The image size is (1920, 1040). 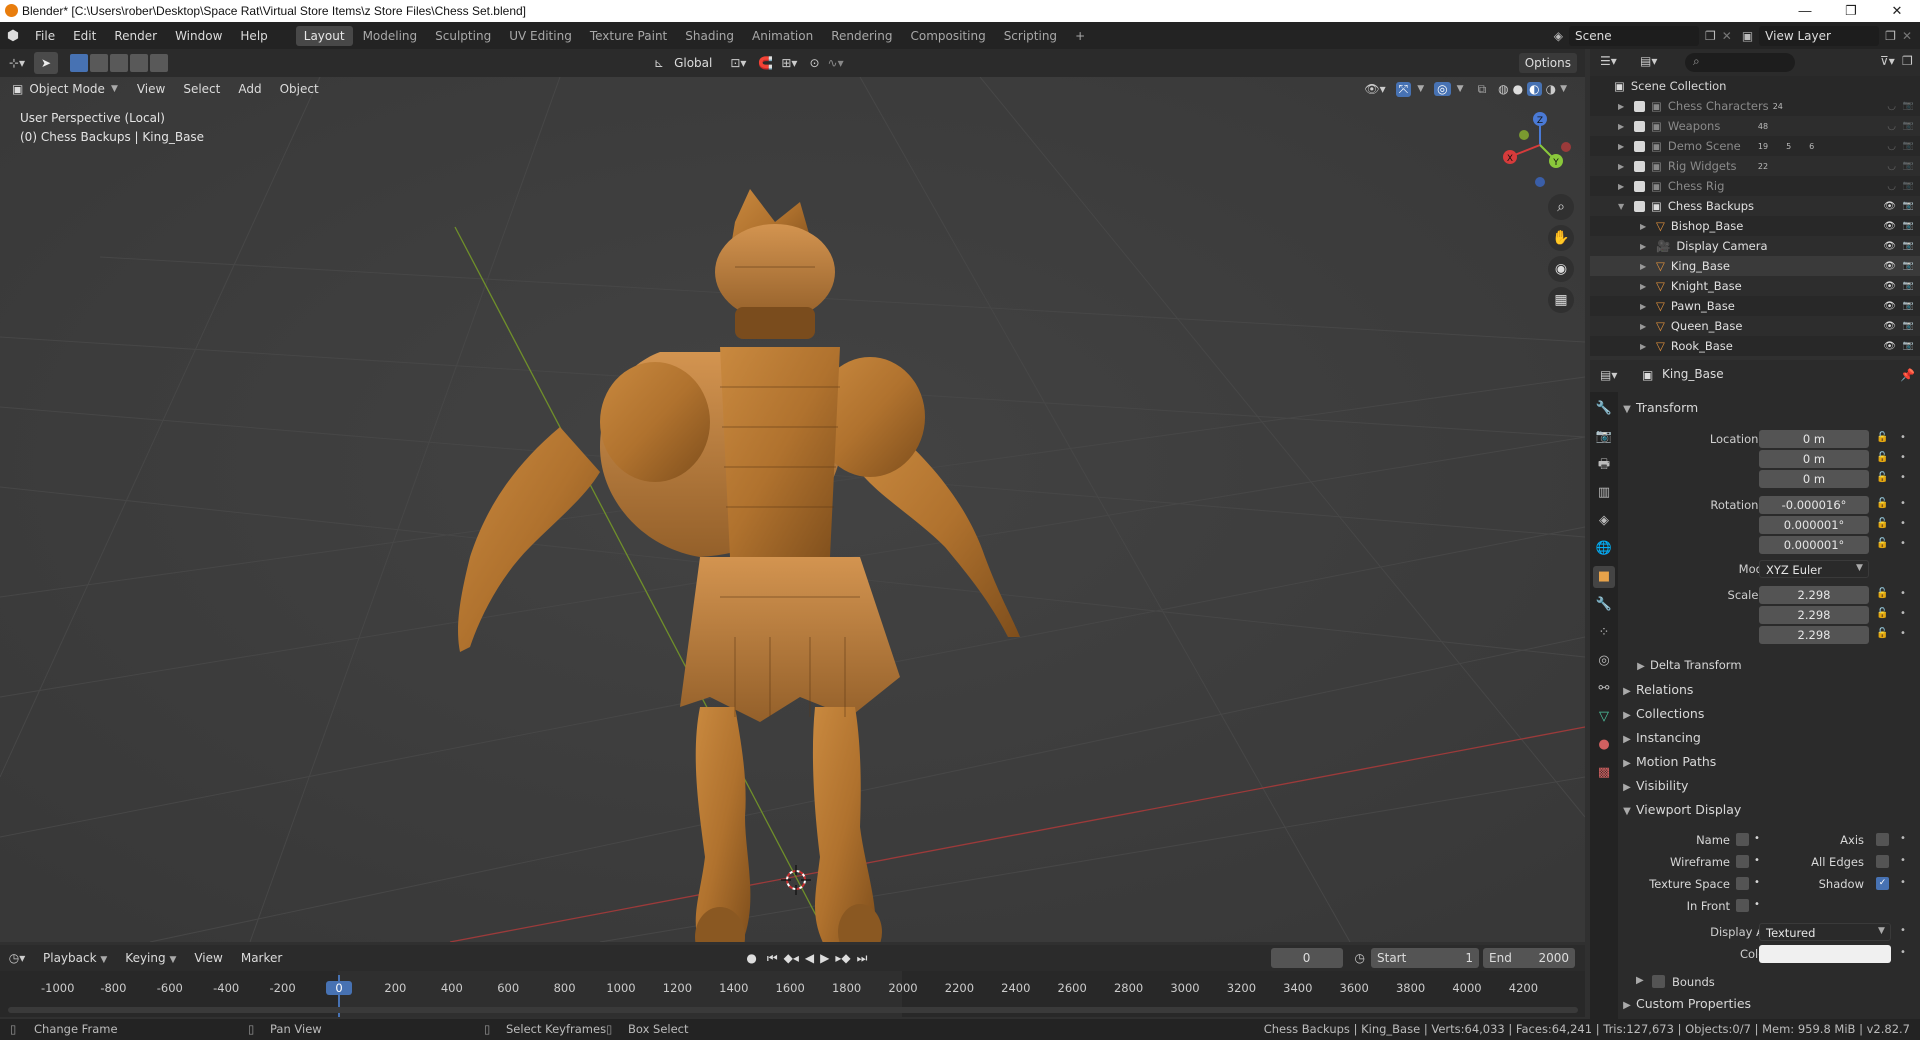 What do you see at coordinates (1755, 226) in the screenshot?
I see `outliner-row: ▶ ▽ Bishop_Base 👁 📷` at bounding box center [1755, 226].